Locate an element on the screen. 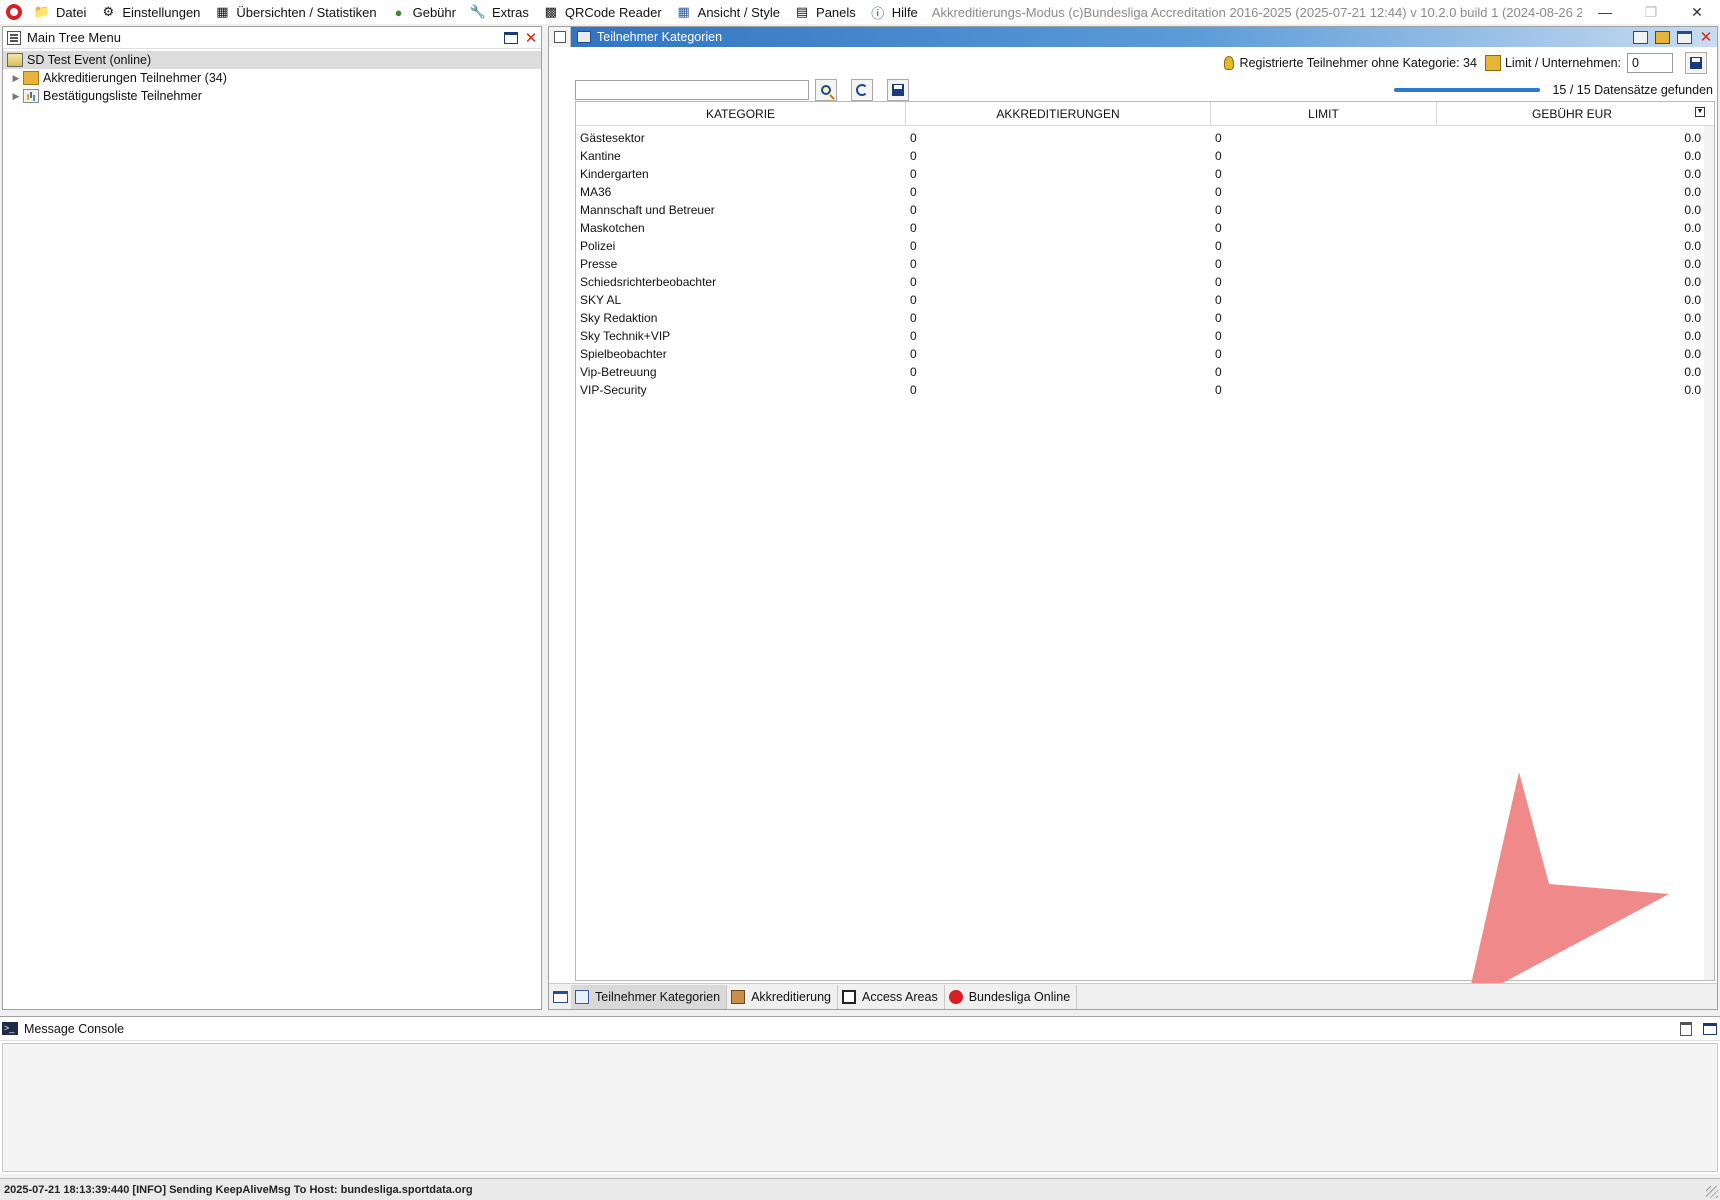 This screenshot has height=1200, width=1720. menu-label: QRCode Reader is located at coordinates (613, 12).